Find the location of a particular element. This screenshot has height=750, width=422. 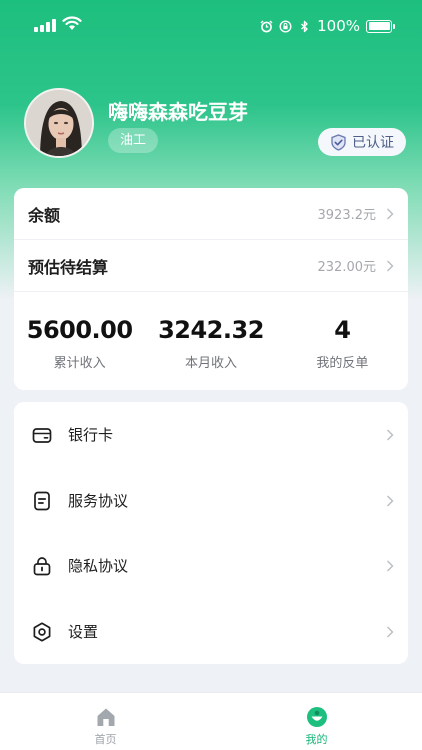

balance-label: 余额 is located at coordinates (44, 215).